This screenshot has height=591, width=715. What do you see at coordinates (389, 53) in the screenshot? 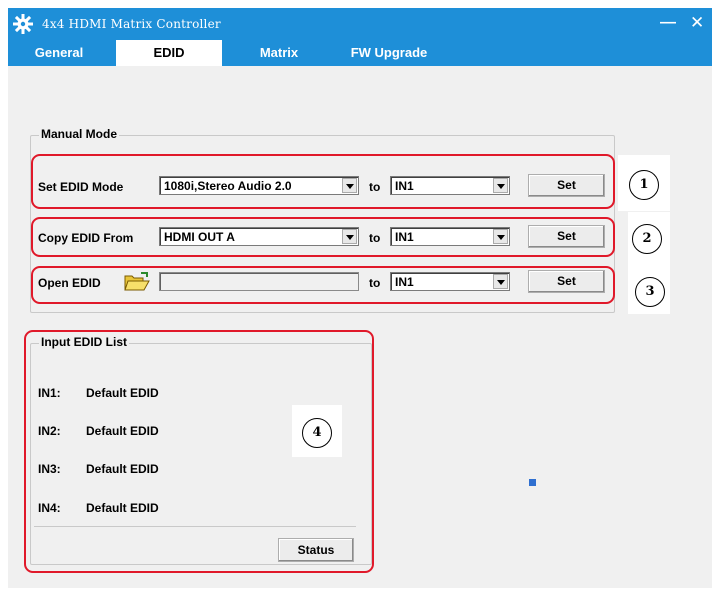
I see `tab-fw-upgrade: FW Upgrade` at bounding box center [389, 53].